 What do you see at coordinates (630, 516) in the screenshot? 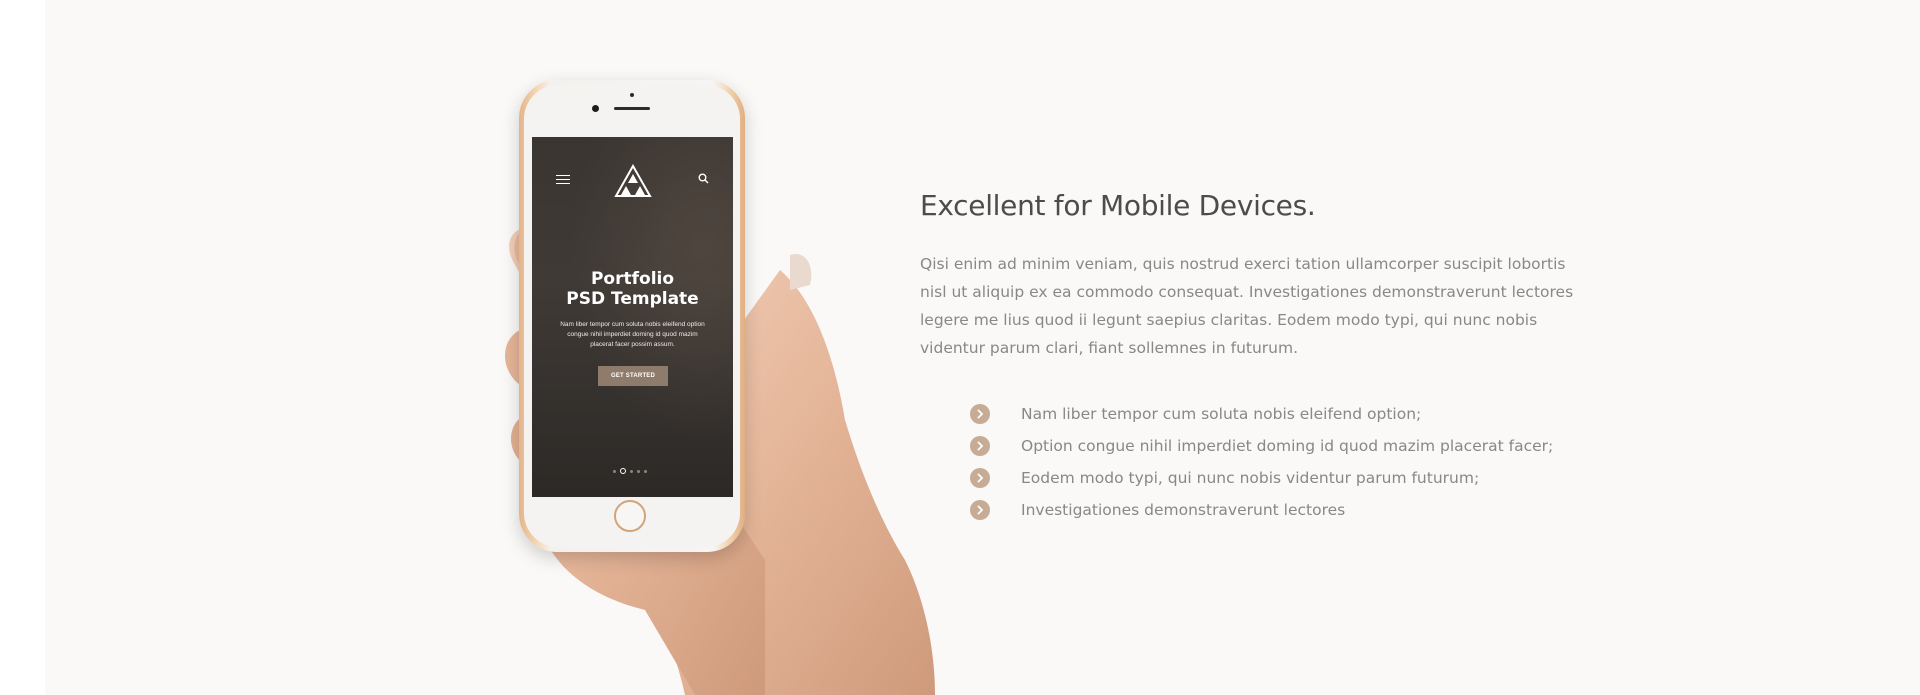
I see `phone-home-button` at bounding box center [630, 516].